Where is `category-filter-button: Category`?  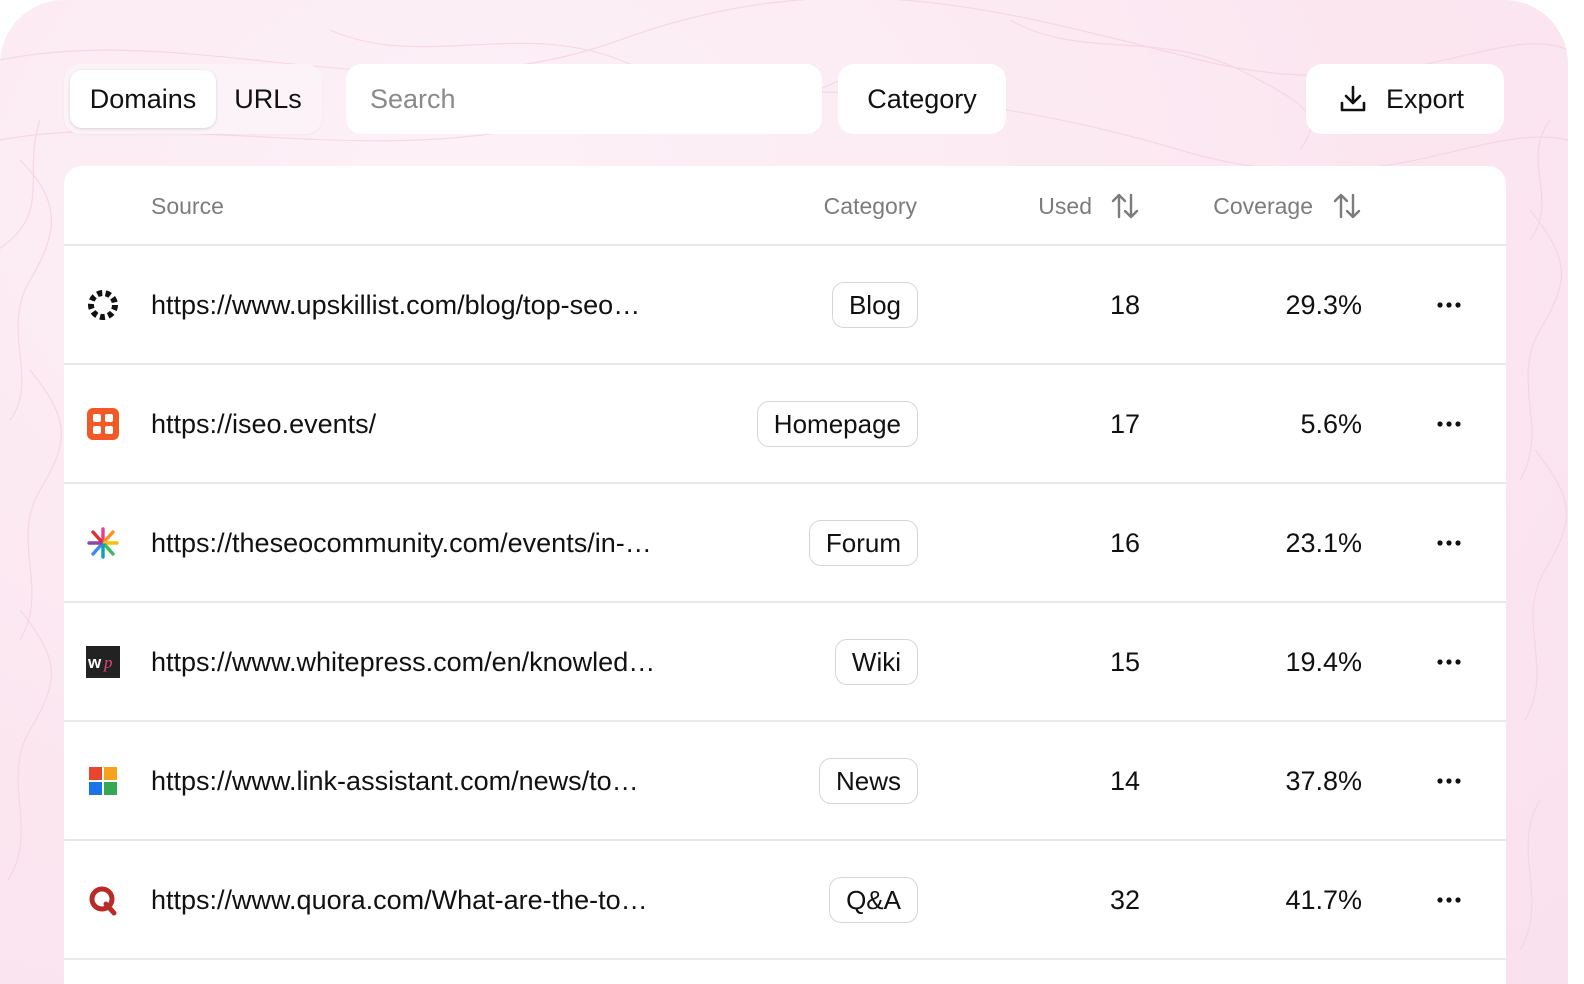
category-filter-button: Category is located at coordinates (922, 99).